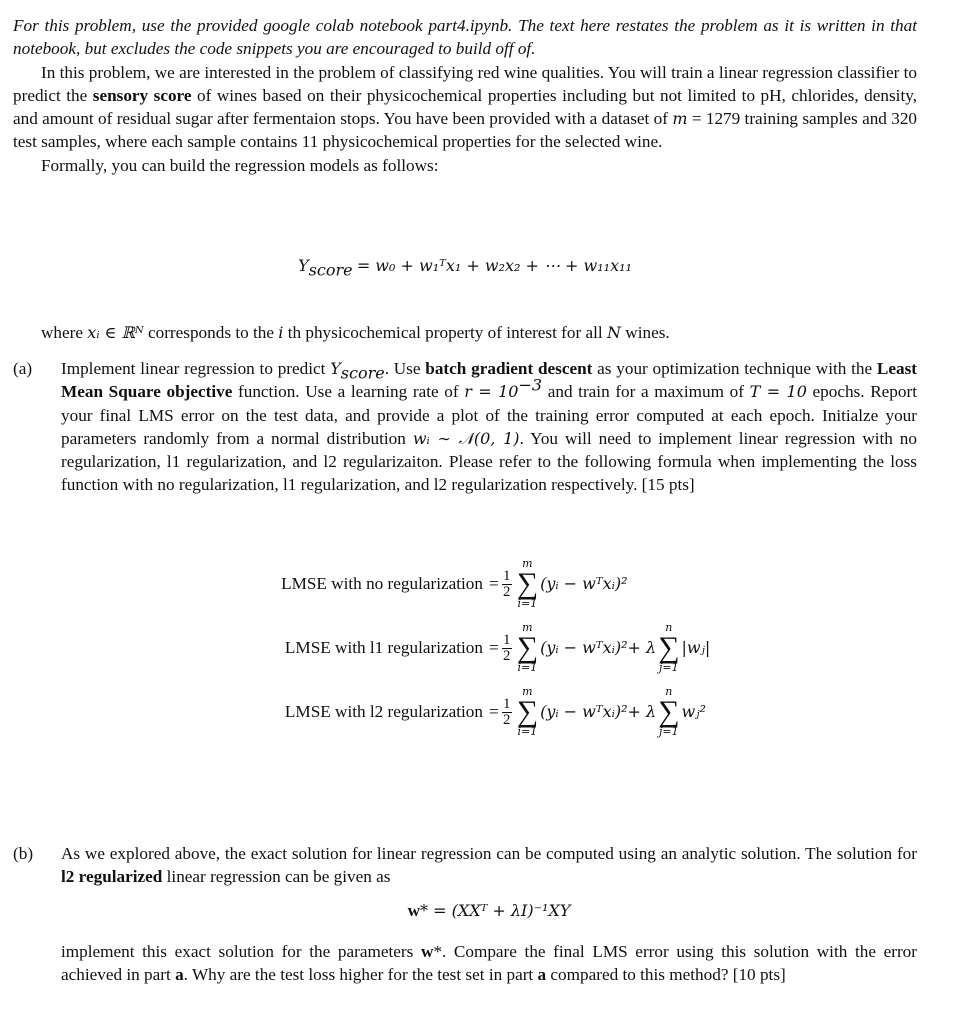 This screenshot has width=979, height=1024. I want to click on equation-lhs-subscript: score, so click(330, 270).